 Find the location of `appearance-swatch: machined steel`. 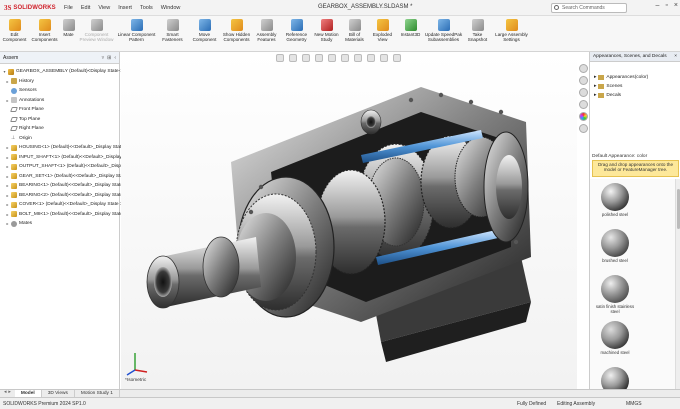

appearance-swatch: machined steel is located at coordinates (615, 338).